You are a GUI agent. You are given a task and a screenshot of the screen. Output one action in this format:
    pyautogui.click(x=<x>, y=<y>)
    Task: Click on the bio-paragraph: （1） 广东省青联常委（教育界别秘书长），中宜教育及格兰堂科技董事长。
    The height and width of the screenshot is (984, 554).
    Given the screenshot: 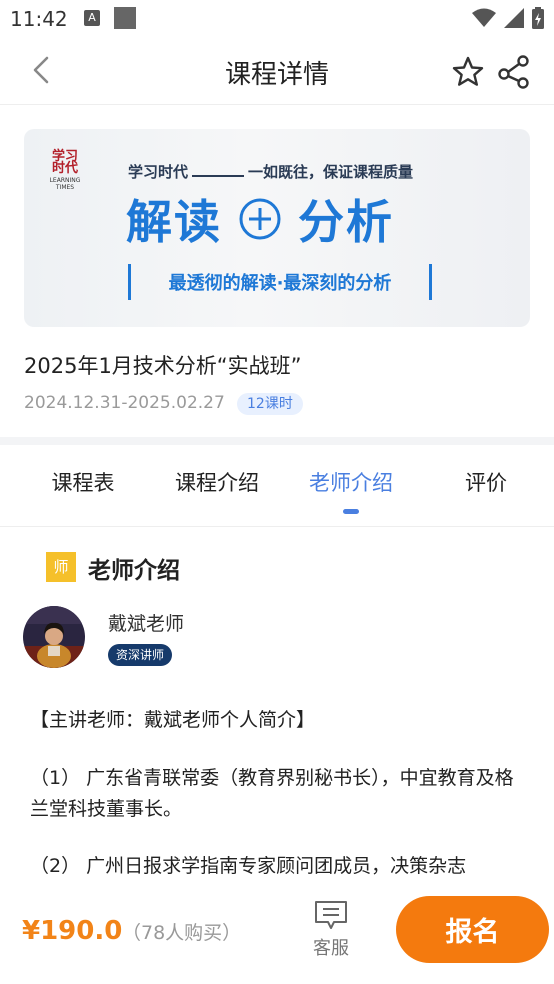 What is the action you would take?
    pyautogui.click(x=272, y=793)
    